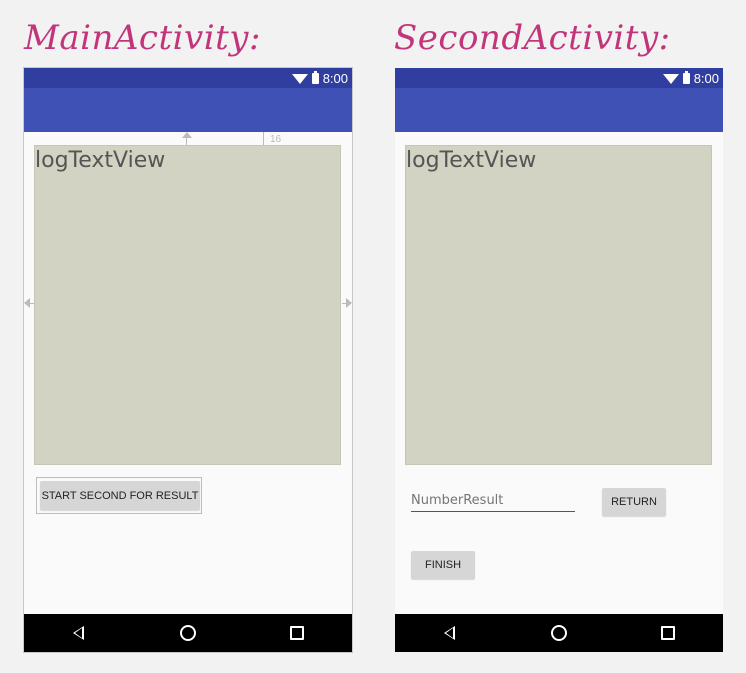 The height and width of the screenshot is (673, 746). Describe the element at coordinates (443, 565) in the screenshot. I see `finish-button: FINISH` at that location.